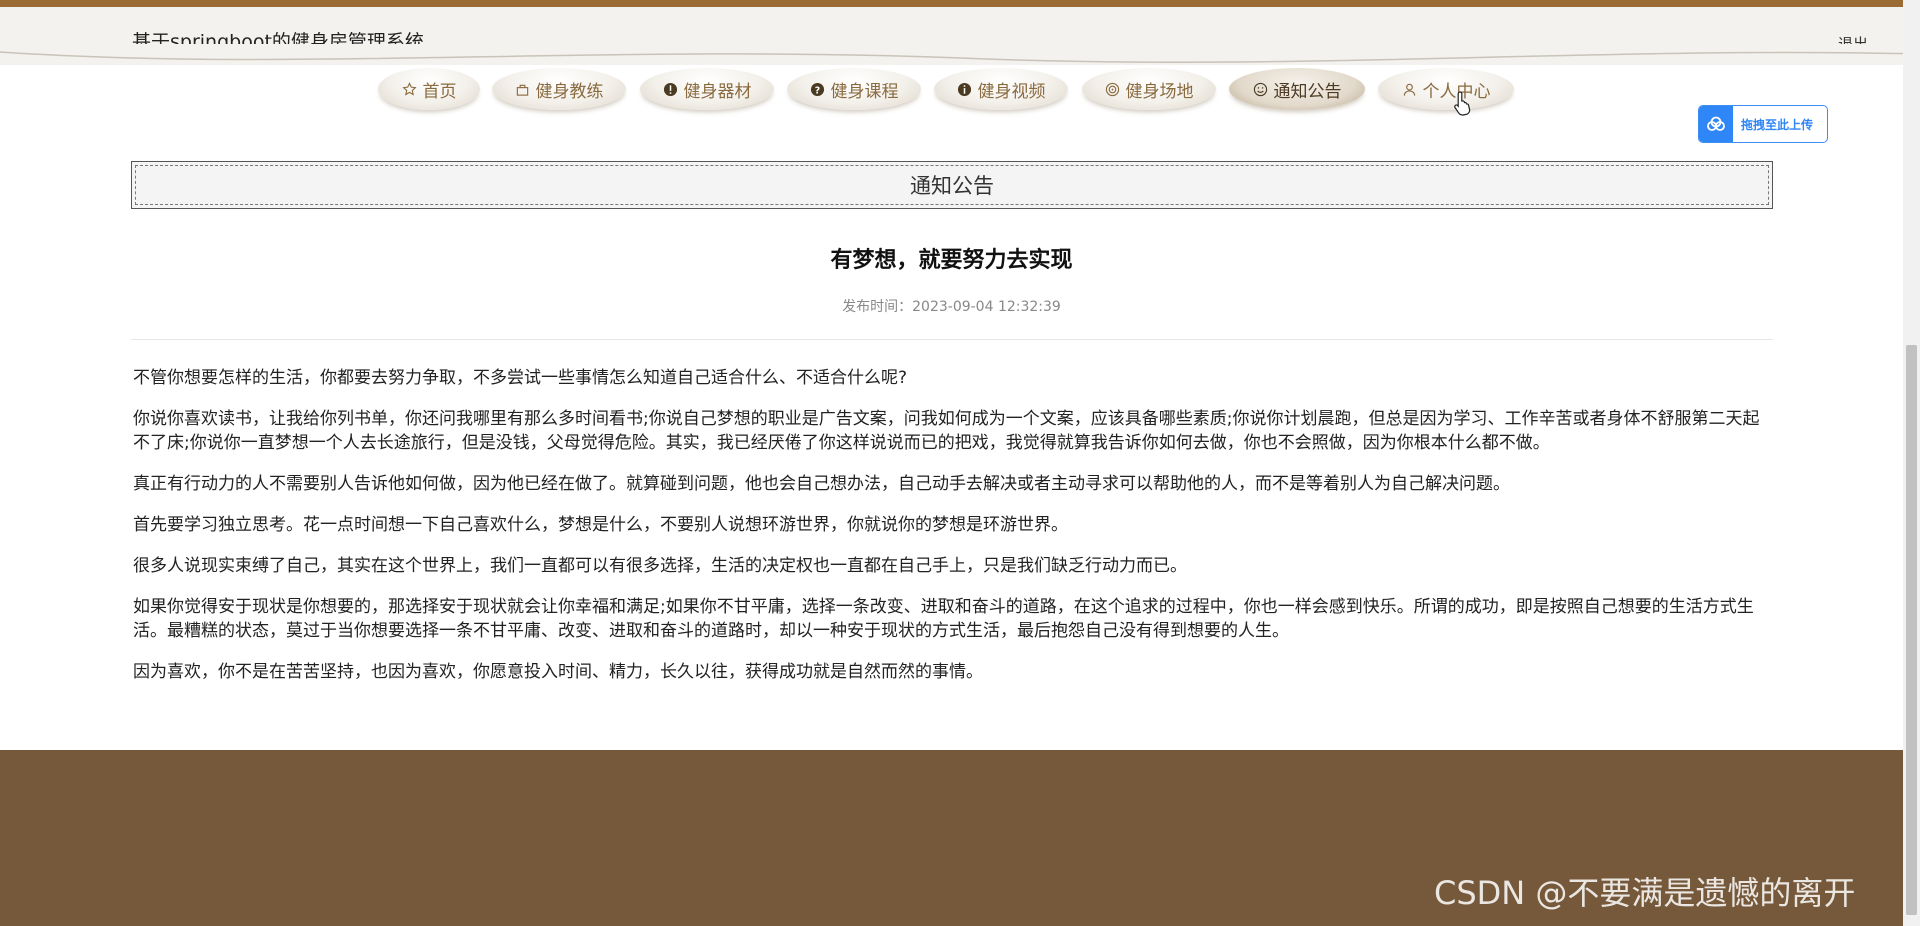  Describe the element at coordinates (960, 3) in the screenshot. I see `top-accent-bar` at that location.